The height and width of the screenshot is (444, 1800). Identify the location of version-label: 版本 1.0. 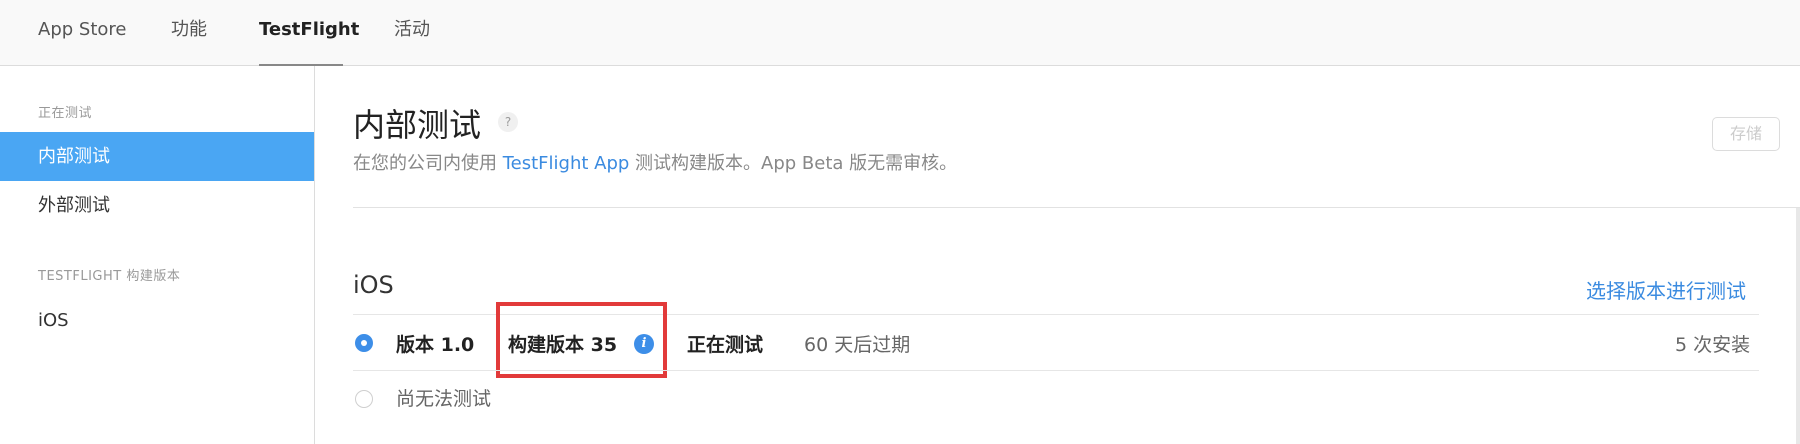
(435, 345).